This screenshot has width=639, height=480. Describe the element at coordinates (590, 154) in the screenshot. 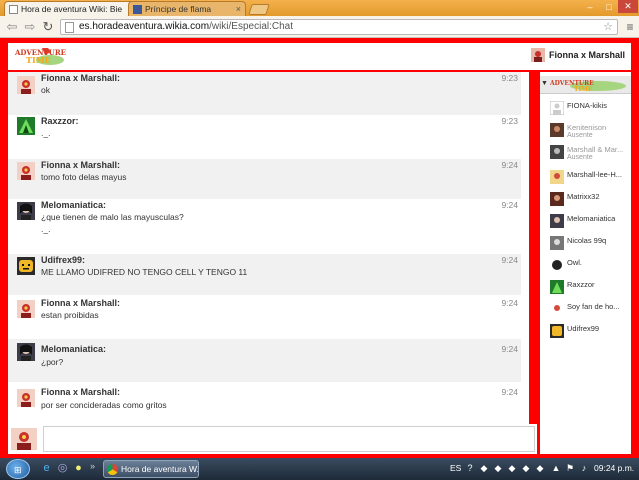

I see `user-list-item: Marshall & Mar... Ausente` at that location.